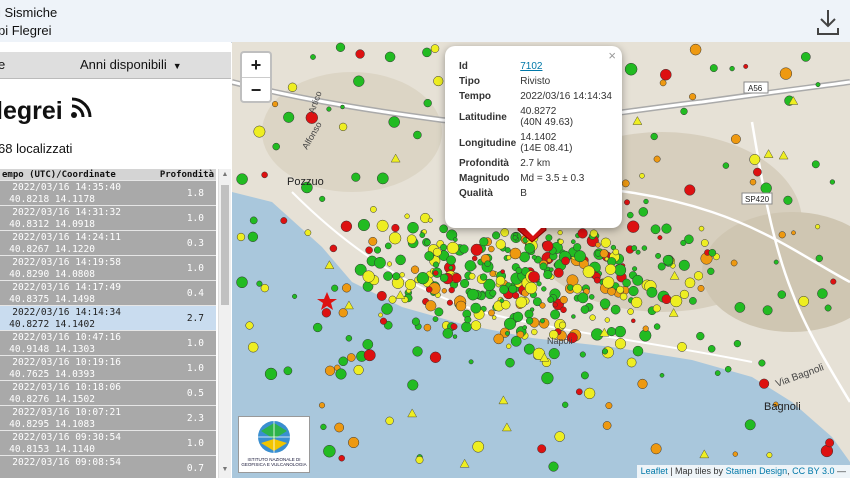  Describe the element at coordinates (108, 393) in the screenshot. I see `table-row: 2022/03/16 10:18:06 0.5` at that location.